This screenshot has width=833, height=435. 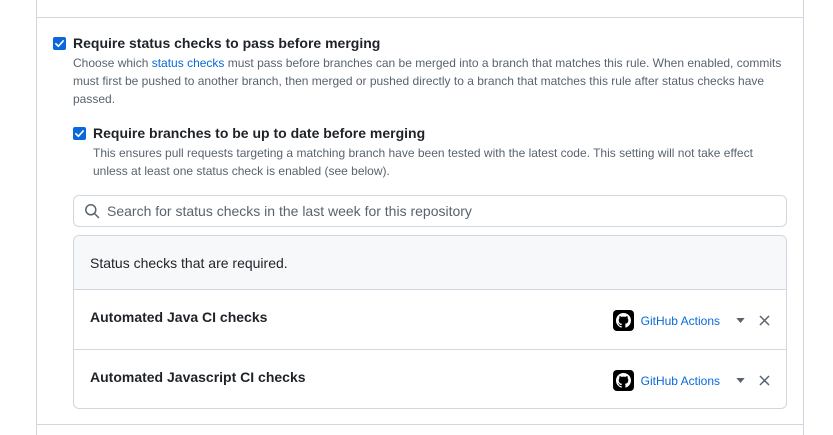 I want to click on description-text: Choose which, so click(x=112, y=63).